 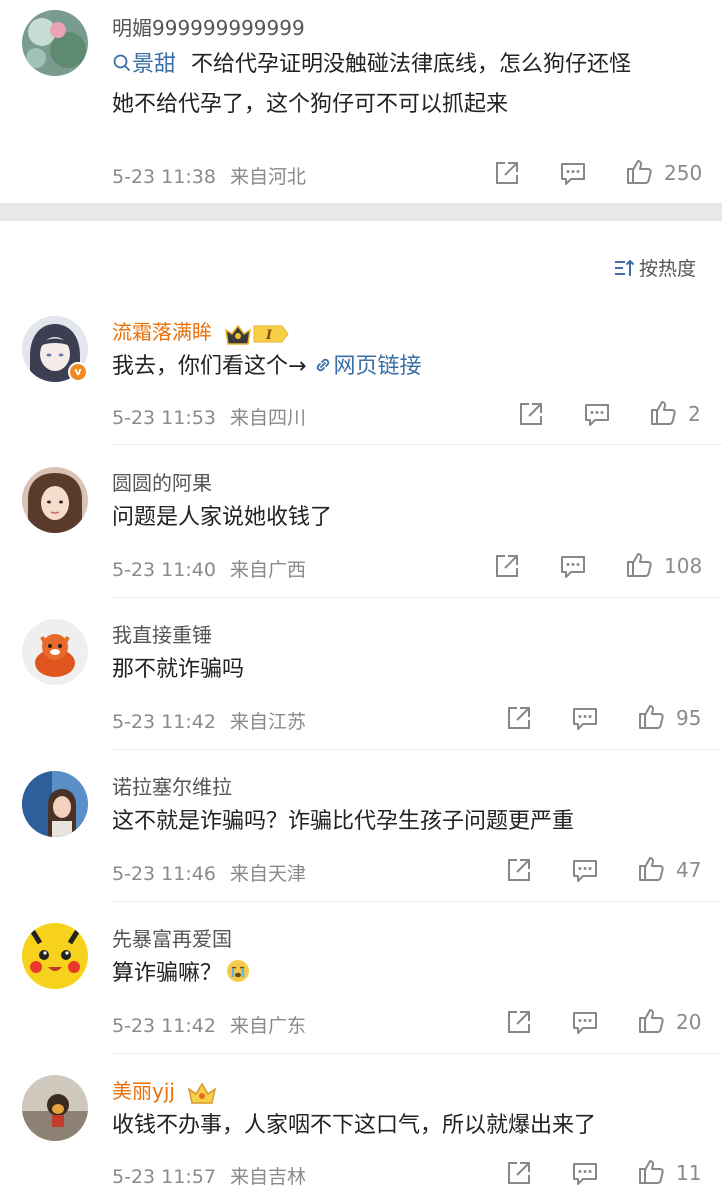 What do you see at coordinates (267, 418) in the screenshot?
I see `comment-location: 来自四川` at bounding box center [267, 418].